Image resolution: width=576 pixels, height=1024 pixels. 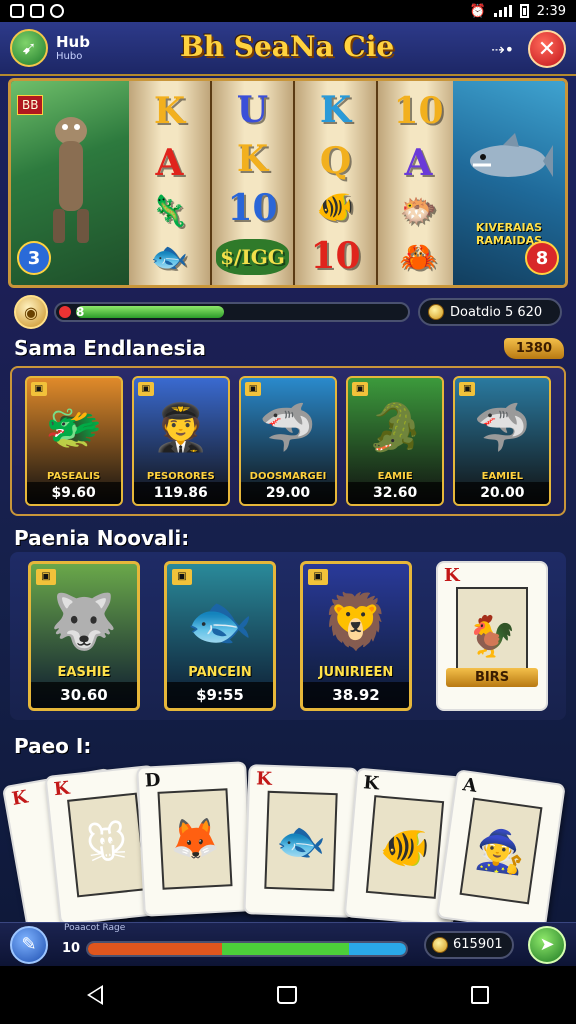 I want to click on progress-row: ◉ 8 Doatdio 5 620, so click(x=290, y=312).